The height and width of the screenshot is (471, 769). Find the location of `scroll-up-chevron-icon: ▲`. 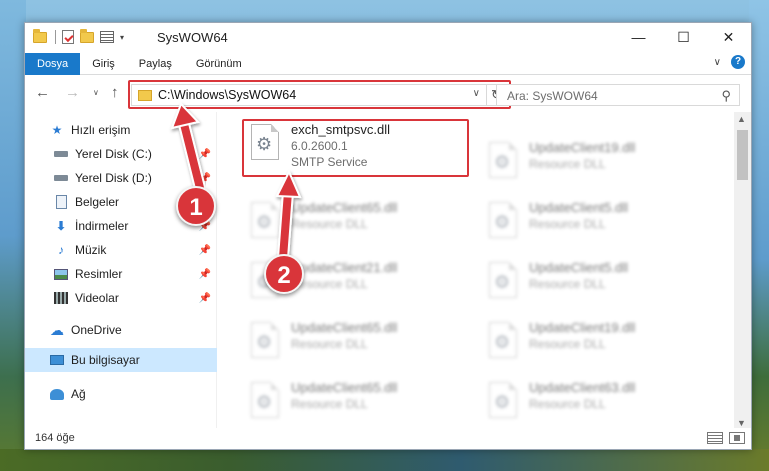

scroll-up-chevron-icon: ▲ is located at coordinates (741, 119).